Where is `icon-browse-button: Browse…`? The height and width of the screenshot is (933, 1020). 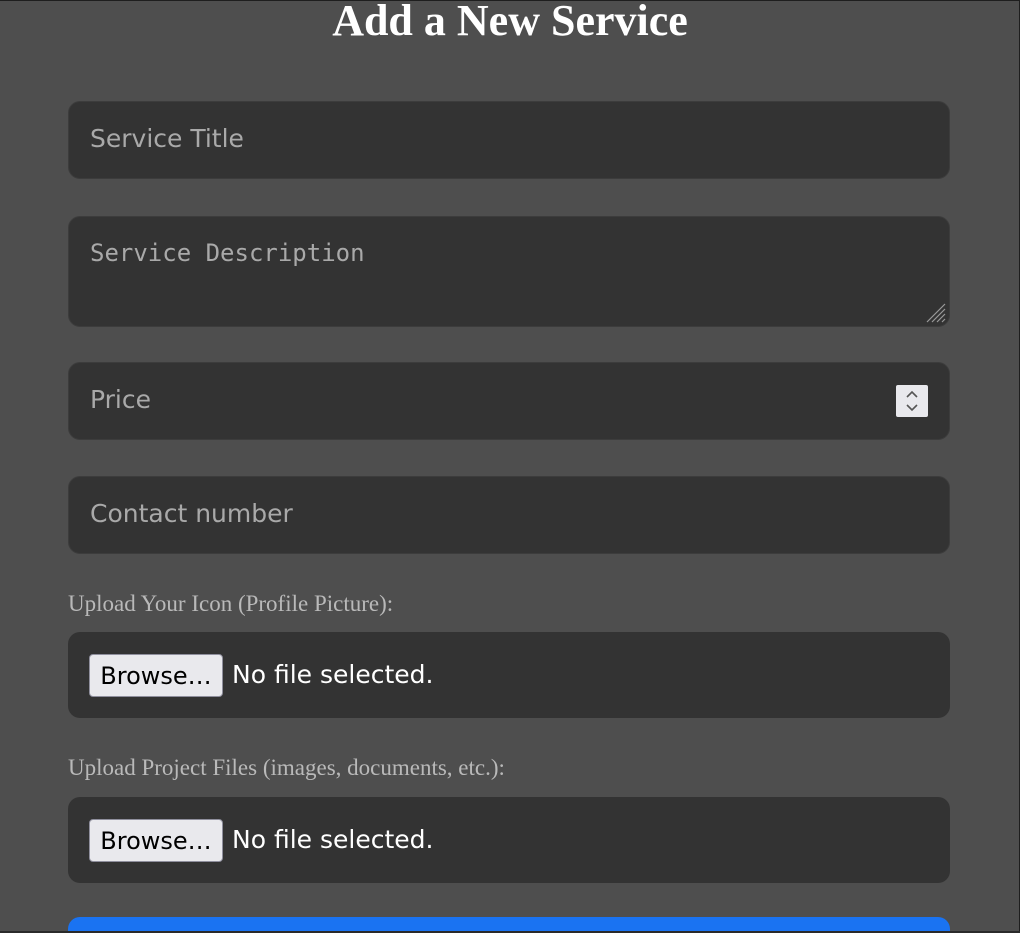
icon-browse-button: Browse… is located at coordinates (156, 675).